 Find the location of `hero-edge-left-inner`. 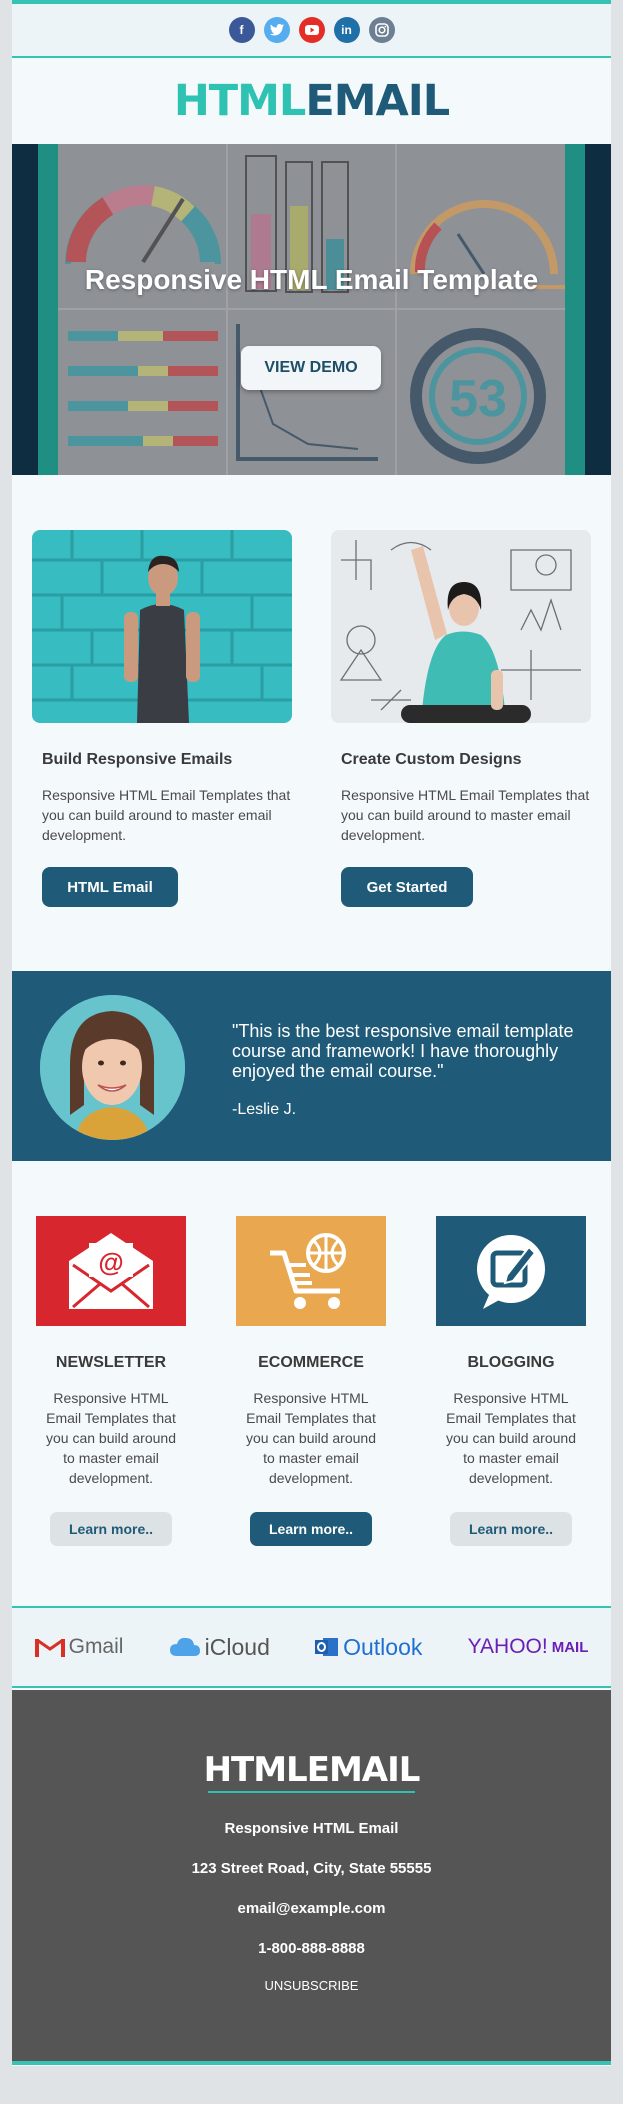

hero-edge-left-inner is located at coordinates (48, 309).